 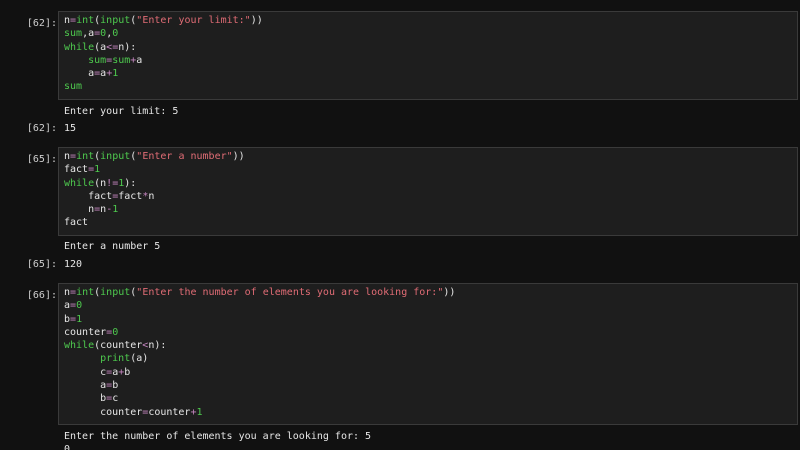 I want to click on code-line: a=b, so click(x=430, y=385).